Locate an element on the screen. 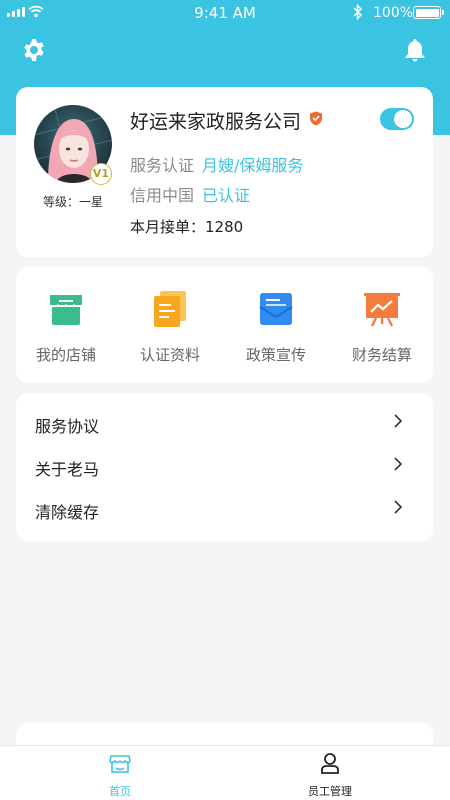 The width and height of the screenshot is (450, 800). quick-action-label: 财务结算 is located at coordinates (381, 355).